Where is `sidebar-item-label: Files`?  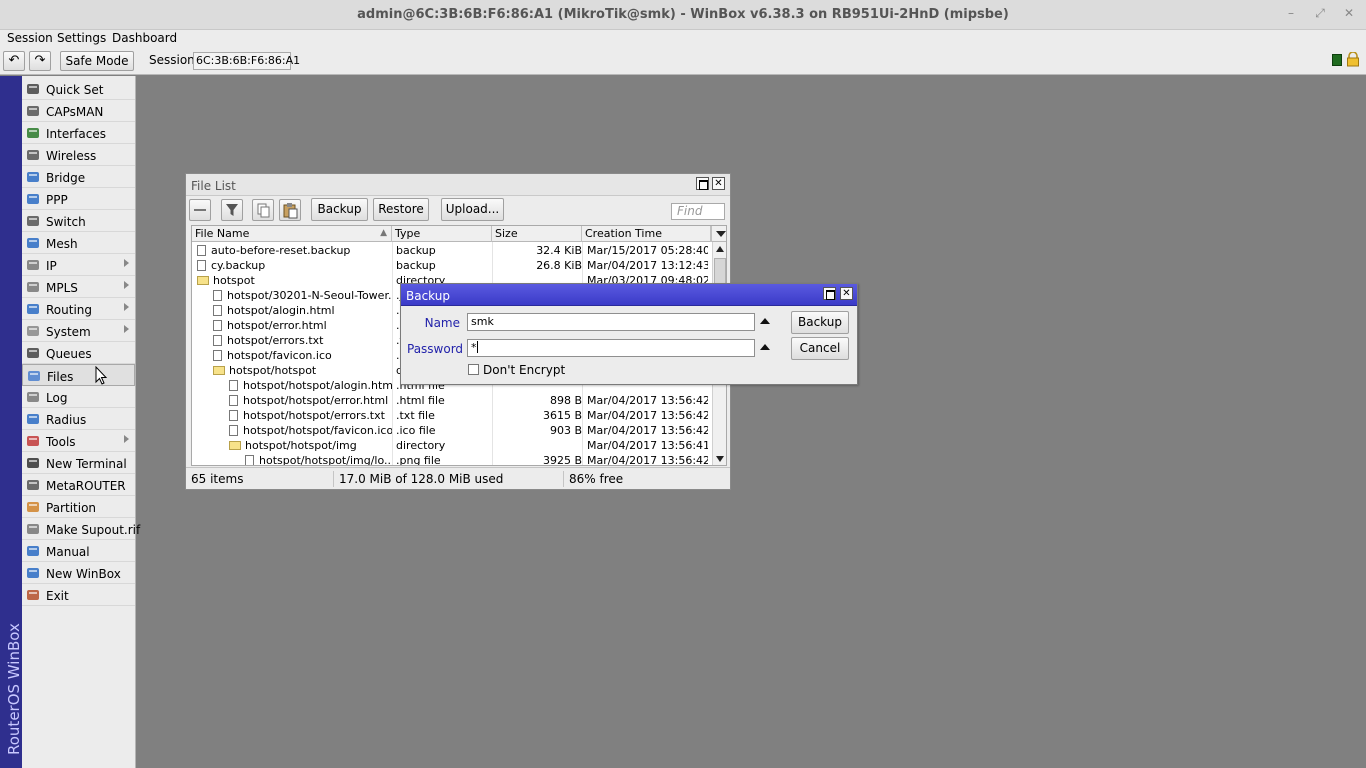
sidebar-item-label: Files is located at coordinates (60, 377).